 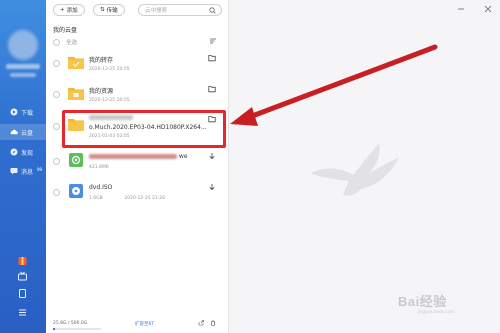 I want to click on expand-storage-link: 扩容至6T, so click(x=144, y=324).